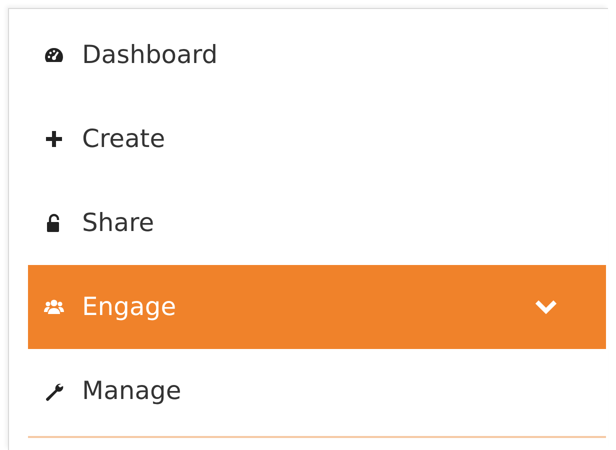 The width and height of the screenshot is (616, 450). I want to click on plus-icon, so click(54, 139).